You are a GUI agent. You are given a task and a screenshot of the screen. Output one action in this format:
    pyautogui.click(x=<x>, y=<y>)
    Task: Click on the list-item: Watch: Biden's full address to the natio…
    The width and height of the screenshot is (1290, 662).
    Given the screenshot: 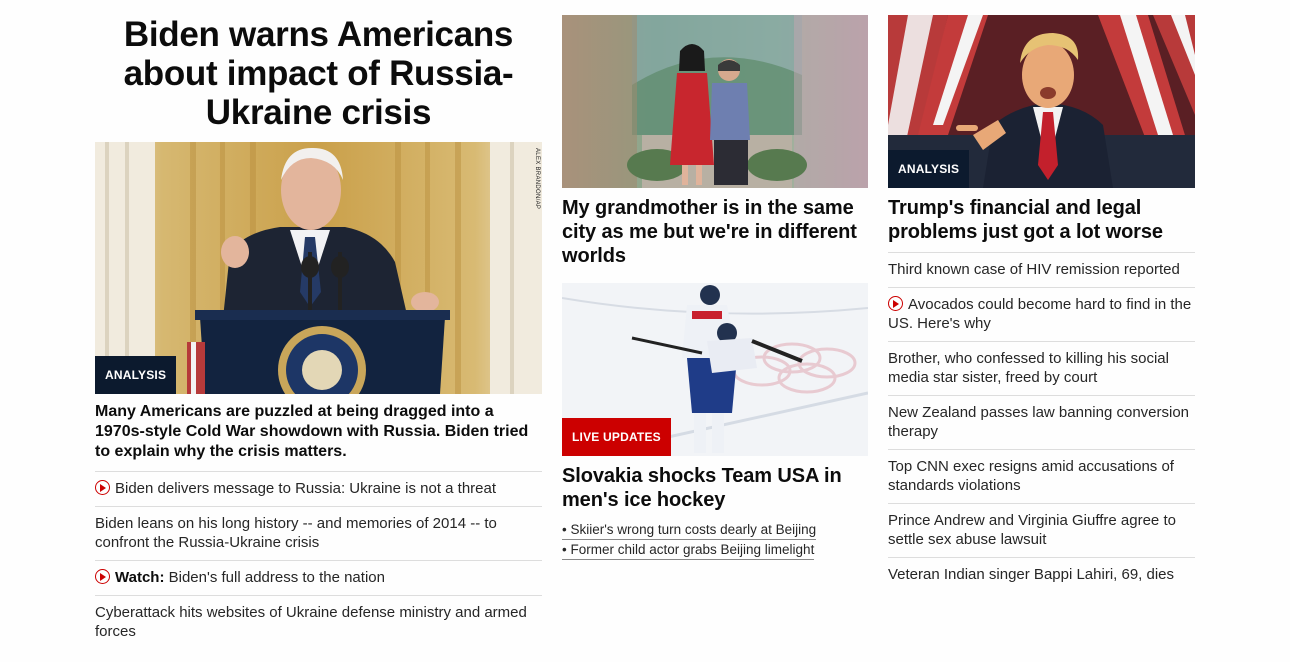 What is the action you would take?
    pyautogui.click(x=318, y=578)
    